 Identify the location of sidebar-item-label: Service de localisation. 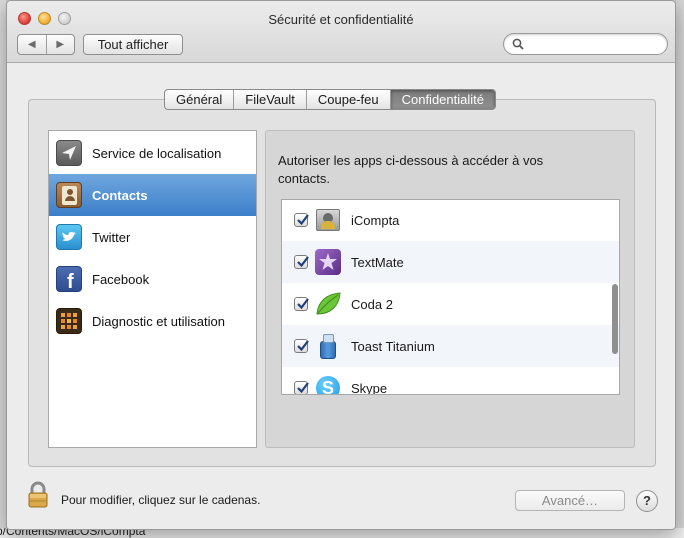
(157, 153).